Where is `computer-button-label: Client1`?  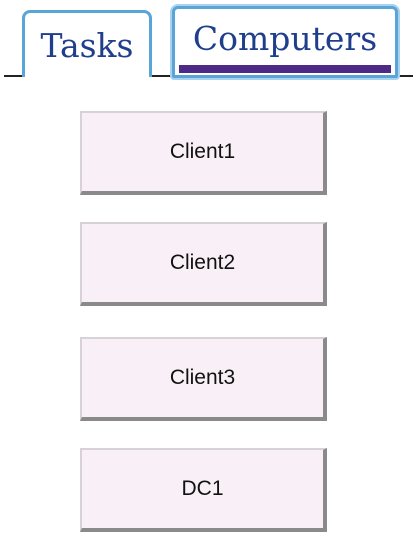 computer-button-label: Client1 is located at coordinates (202, 151).